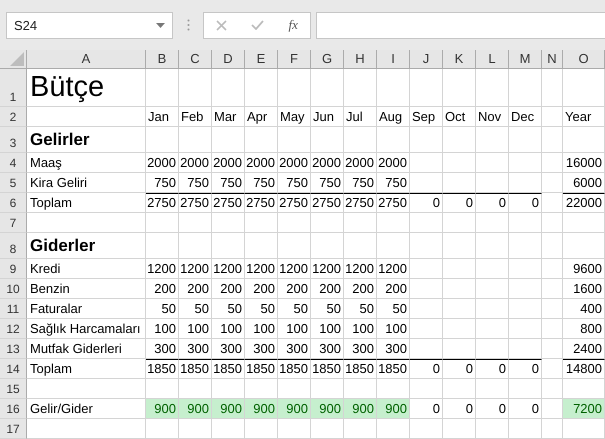  What do you see at coordinates (525, 59) in the screenshot?
I see `column-header: M` at bounding box center [525, 59].